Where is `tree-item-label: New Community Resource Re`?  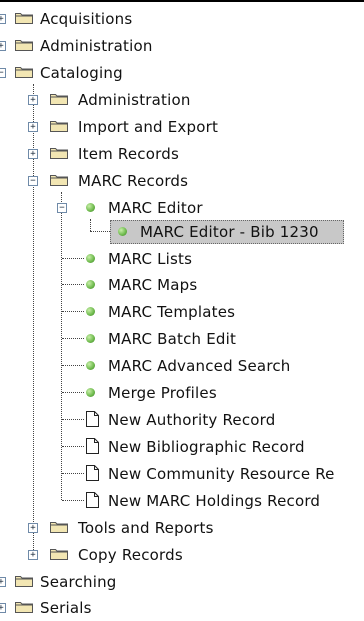 tree-item-label: New Community Resource Re is located at coordinates (221, 474).